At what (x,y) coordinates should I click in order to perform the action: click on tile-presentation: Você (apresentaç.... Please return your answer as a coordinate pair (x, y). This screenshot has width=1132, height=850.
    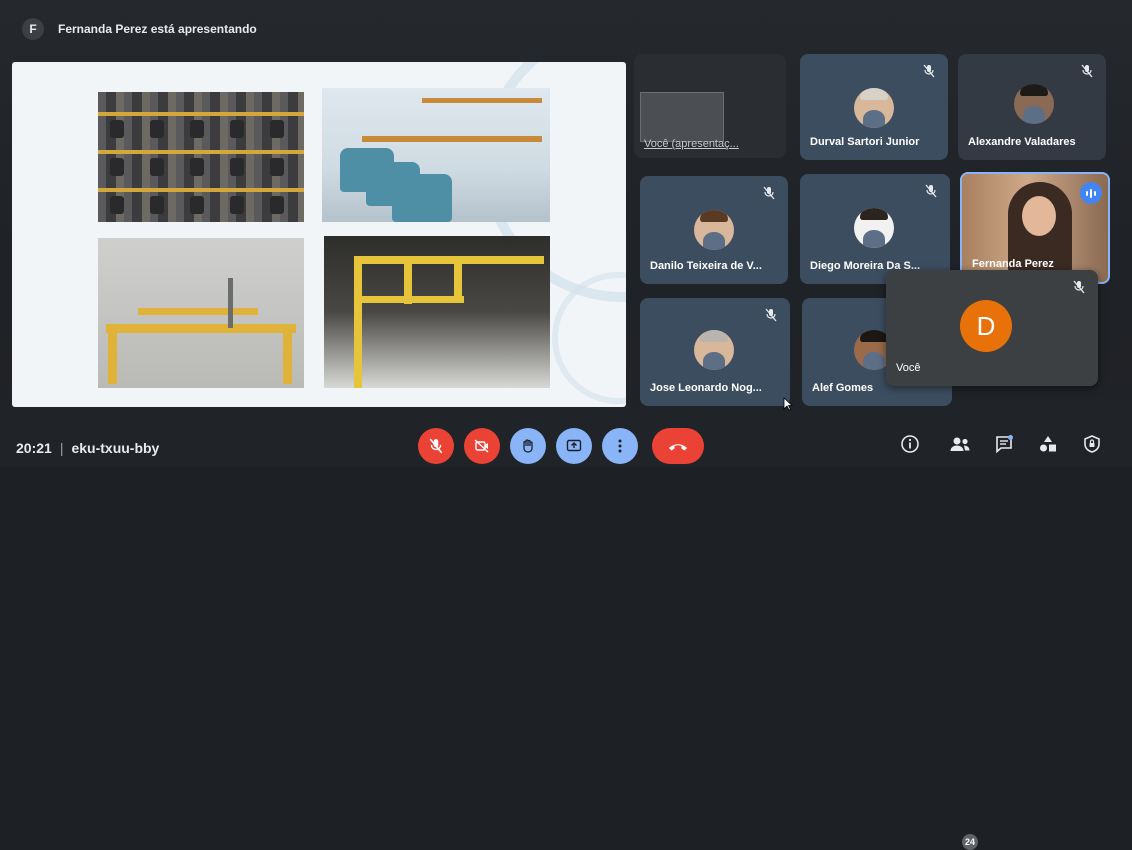
    Looking at the image, I should click on (710, 106).